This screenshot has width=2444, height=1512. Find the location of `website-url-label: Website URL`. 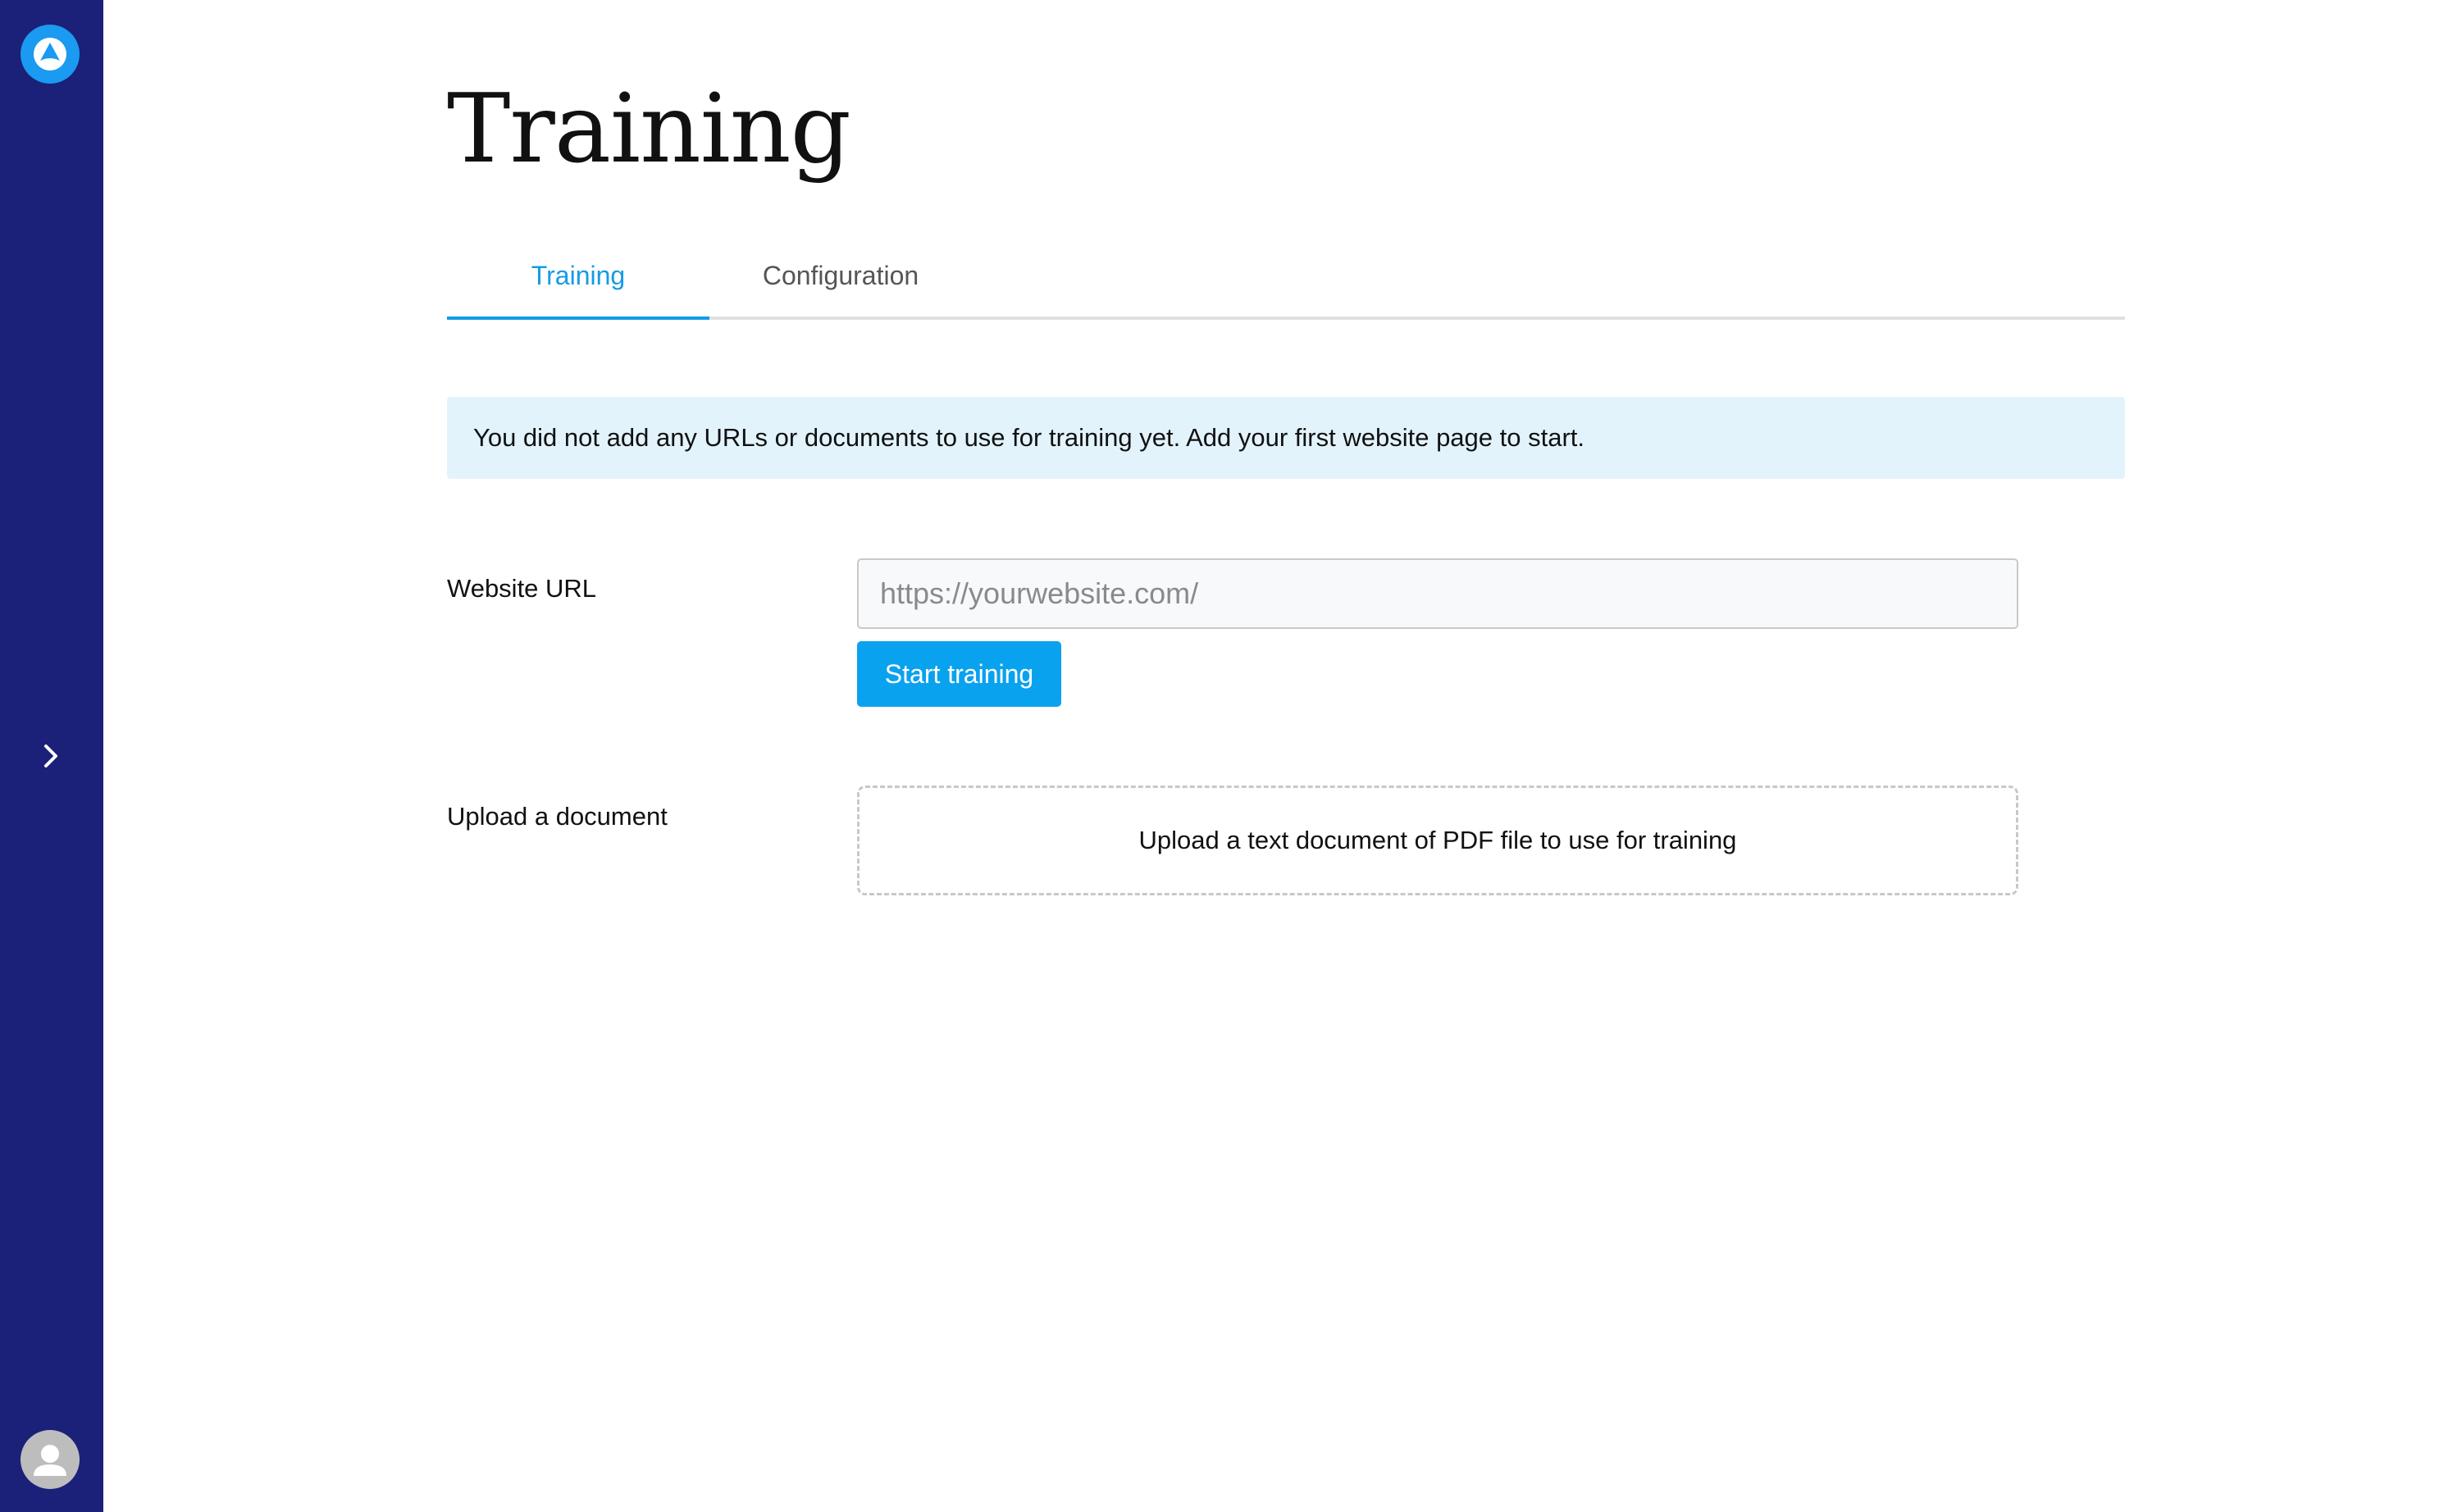

website-url-label: Website URL is located at coordinates (522, 588).